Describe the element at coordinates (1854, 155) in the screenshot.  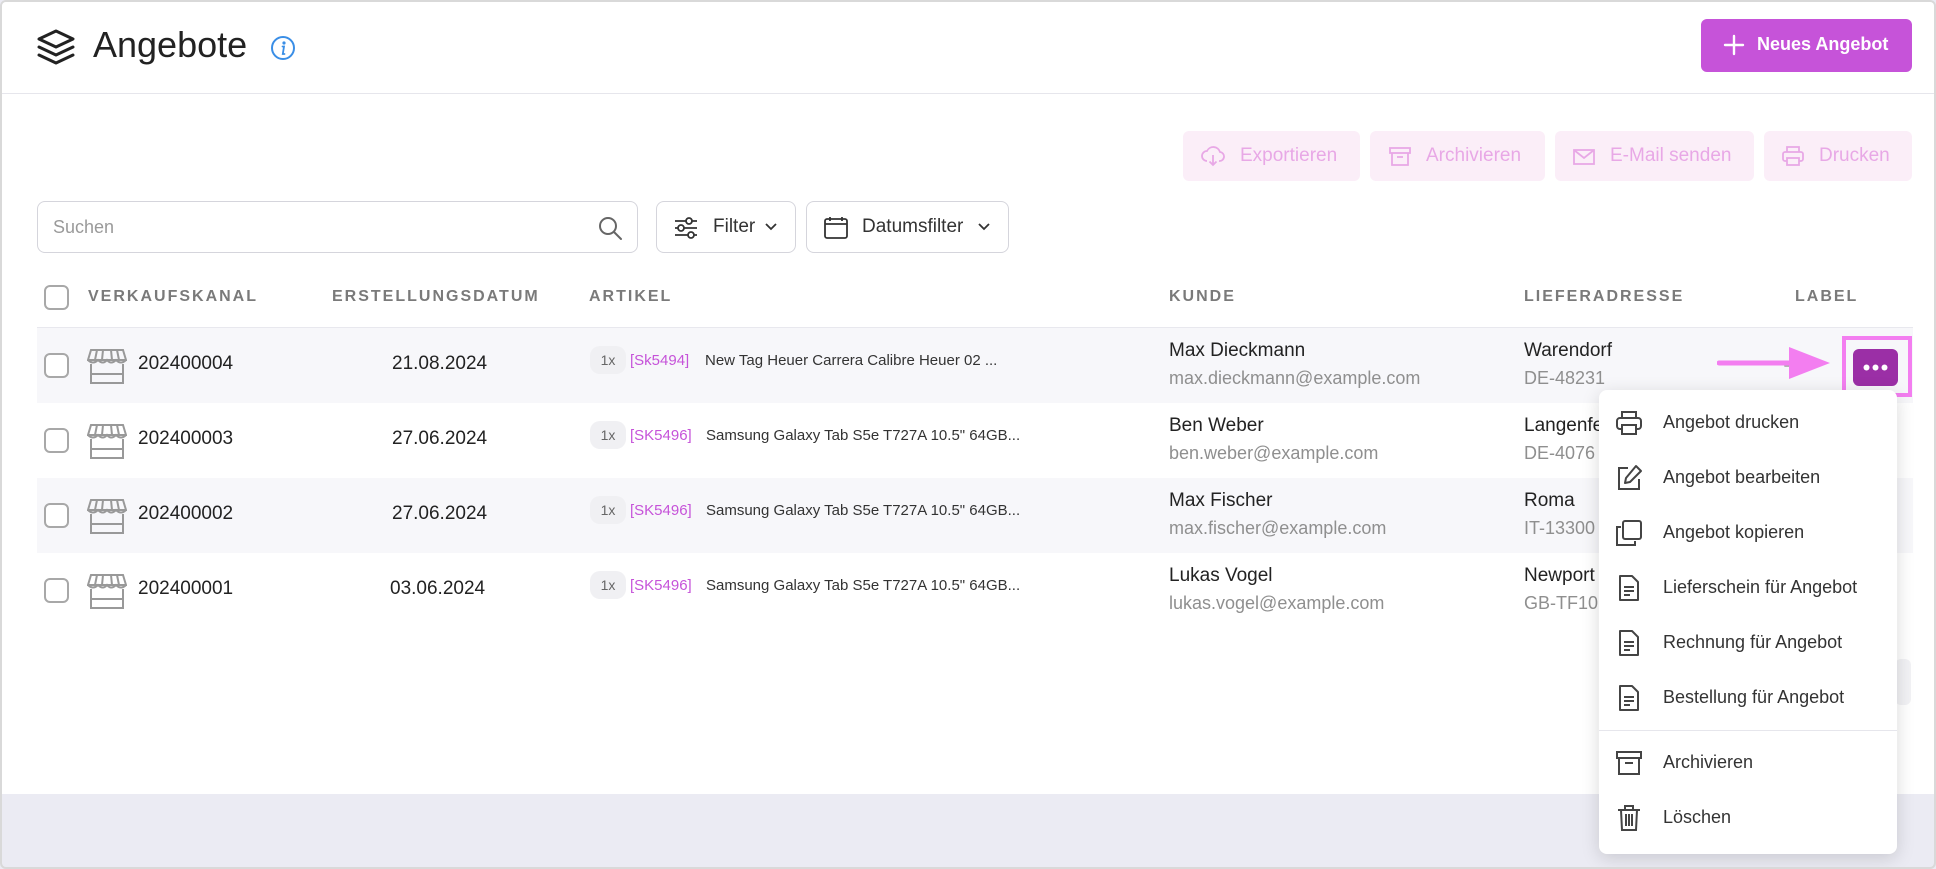
I see `print-bulk-label: Drucken` at that location.